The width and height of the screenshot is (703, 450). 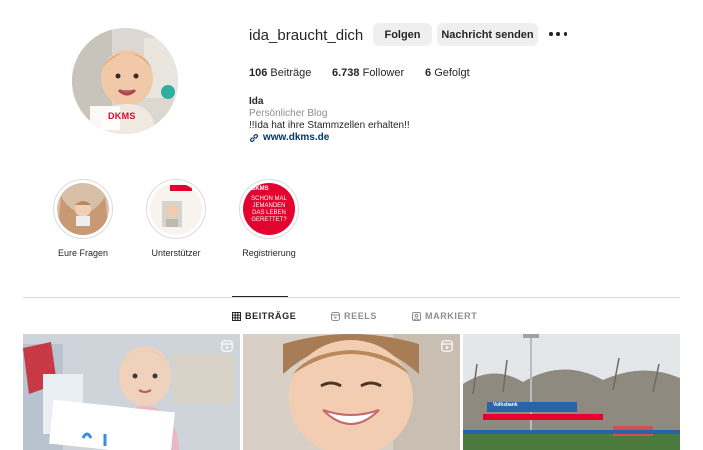 What do you see at coordinates (291, 73) in the screenshot?
I see `posts-label: Beiträge` at bounding box center [291, 73].